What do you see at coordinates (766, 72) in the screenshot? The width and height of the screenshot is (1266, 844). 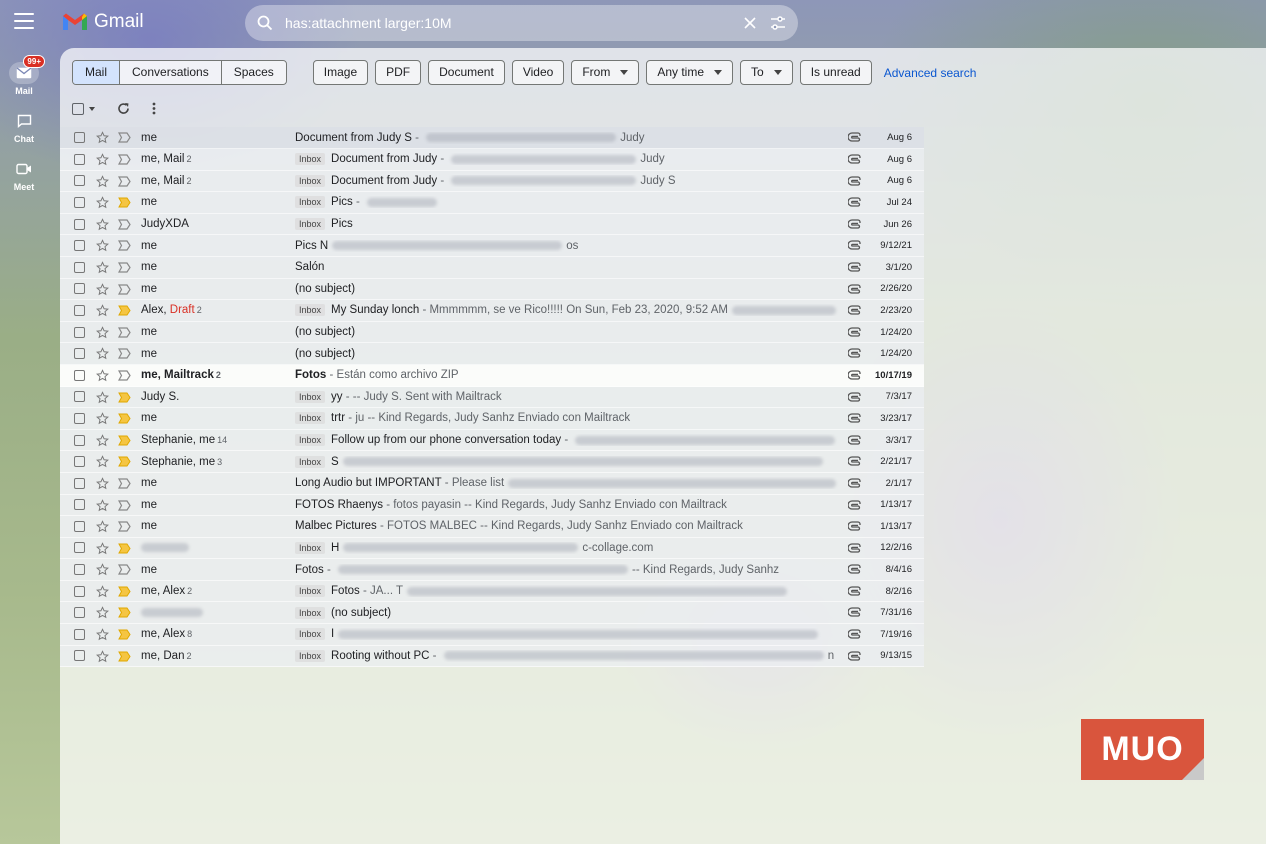 I see `filter-chip-to: To` at bounding box center [766, 72].